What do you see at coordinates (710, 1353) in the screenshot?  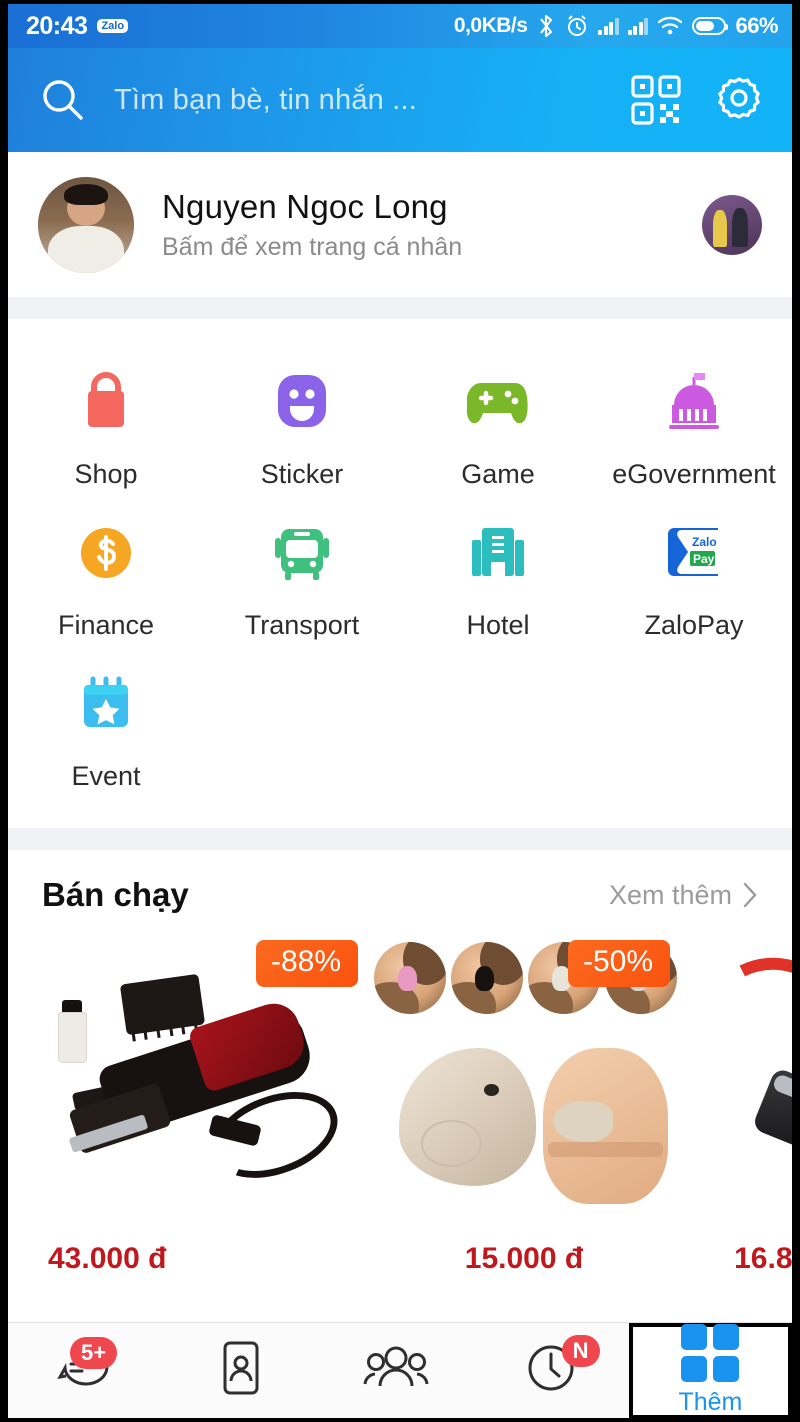 I see `grid-more-icon` at bounding box center [710, 1353].